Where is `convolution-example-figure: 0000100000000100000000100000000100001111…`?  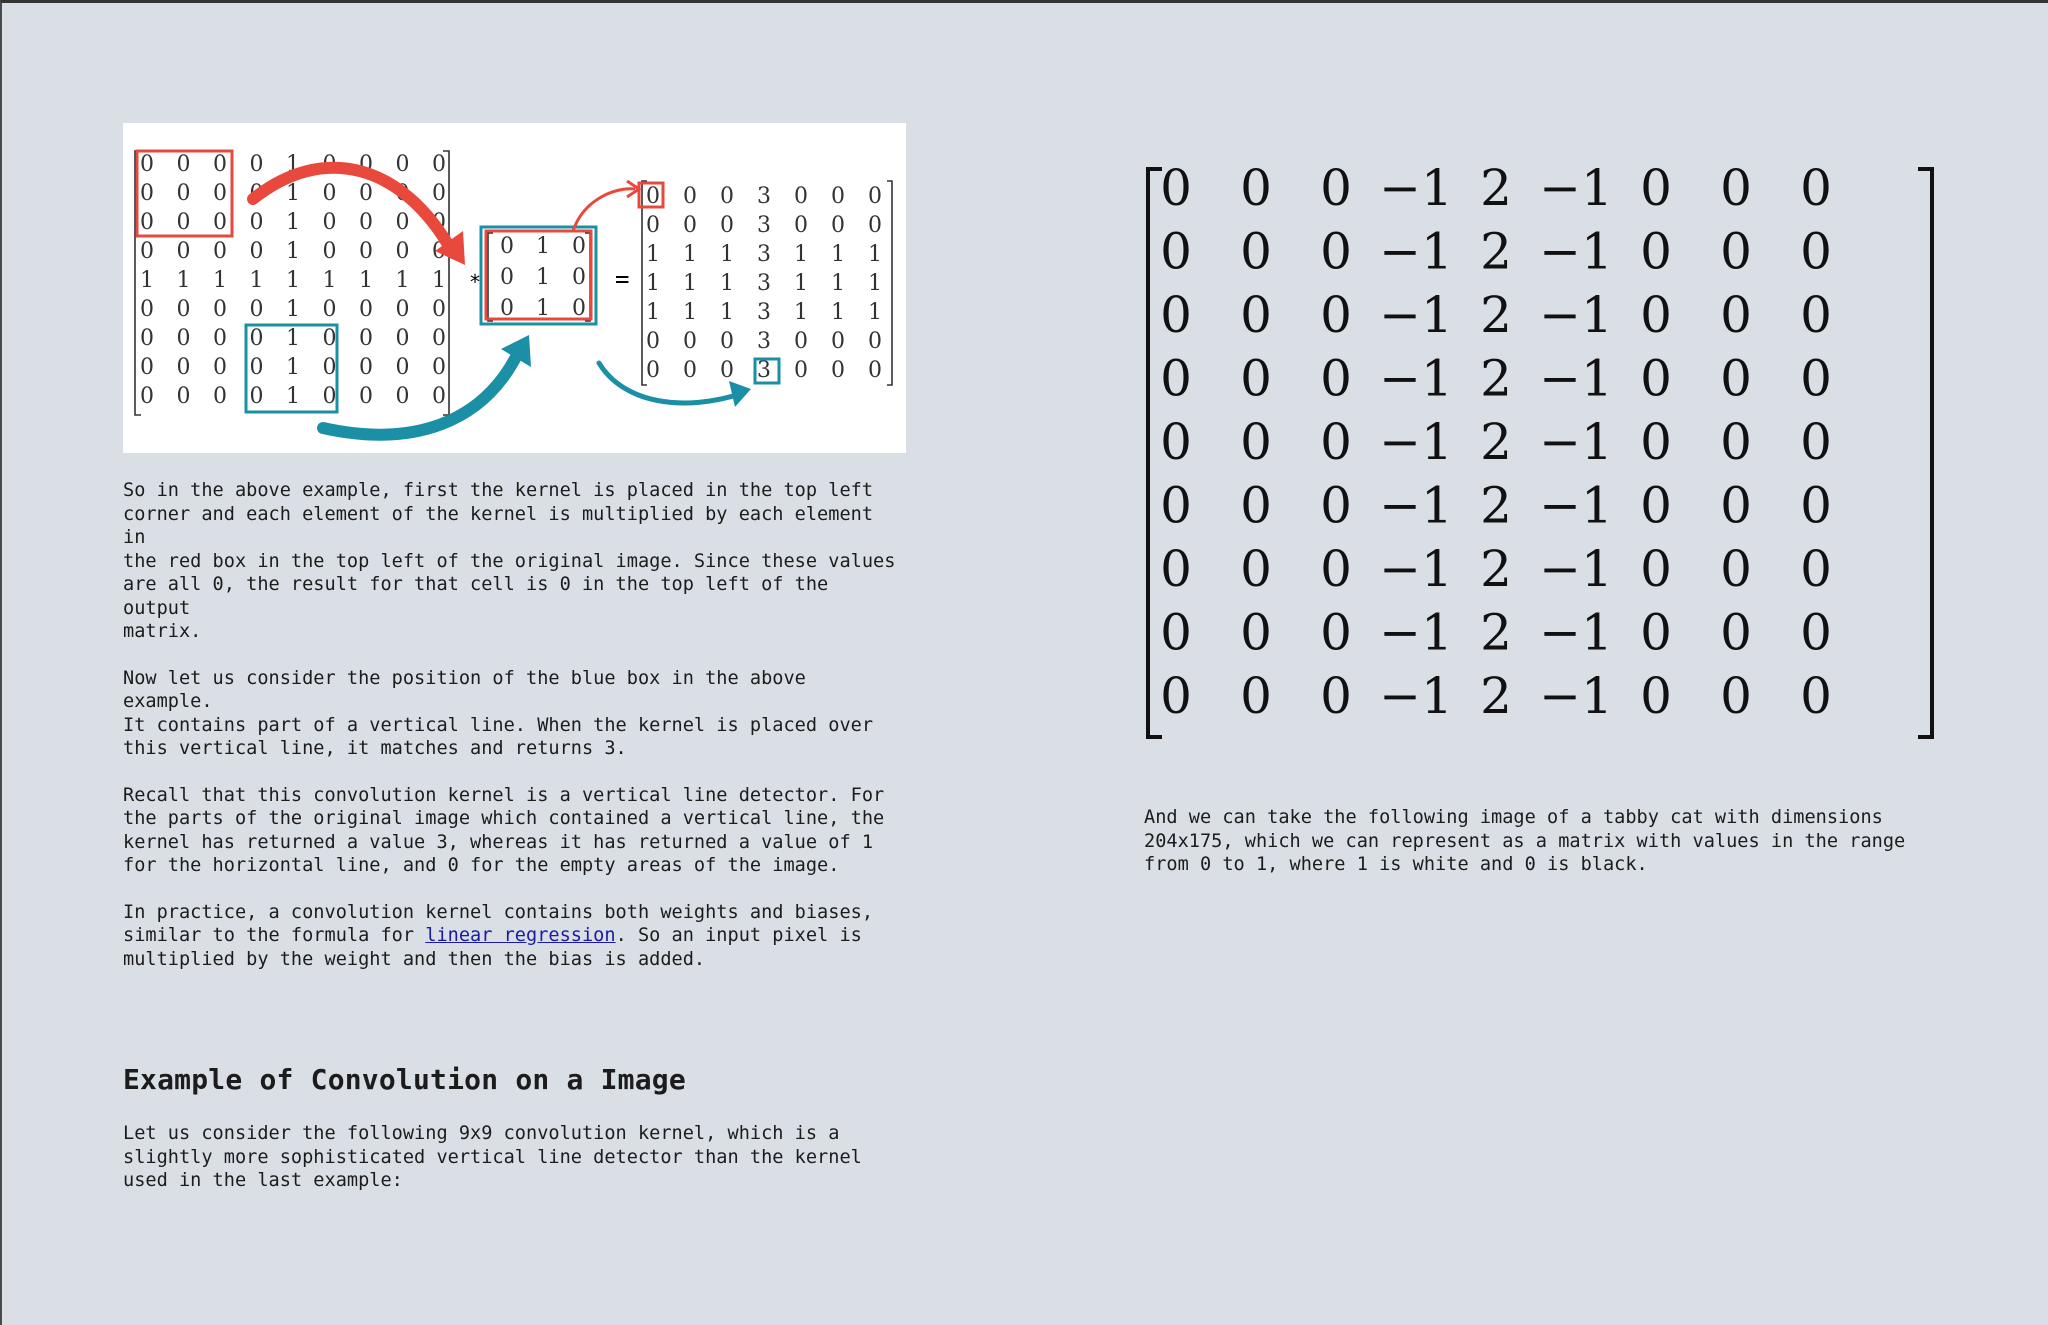
convolution-example-figure: 0000100000000100000000100000000100001111… is located at coordinates (514, 288).